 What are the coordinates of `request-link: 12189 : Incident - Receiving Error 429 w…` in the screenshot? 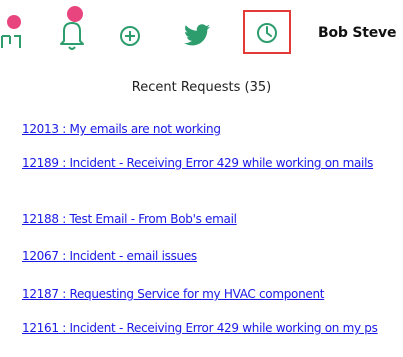 It's located at (202, 163).